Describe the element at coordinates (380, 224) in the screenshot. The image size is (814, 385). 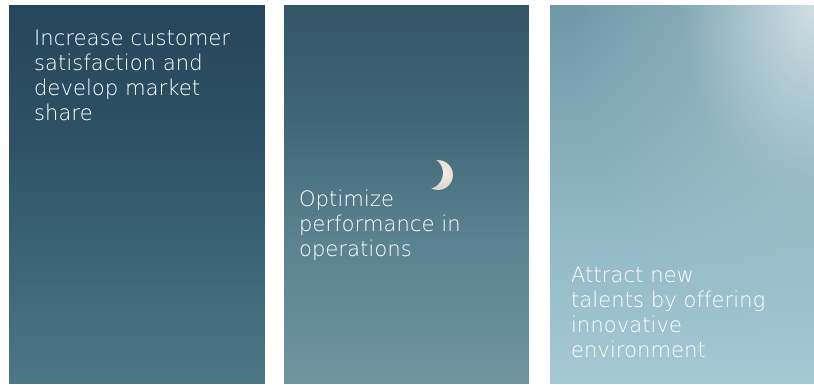
I see `panel-2-text: Optimize performance in operations` at that location.